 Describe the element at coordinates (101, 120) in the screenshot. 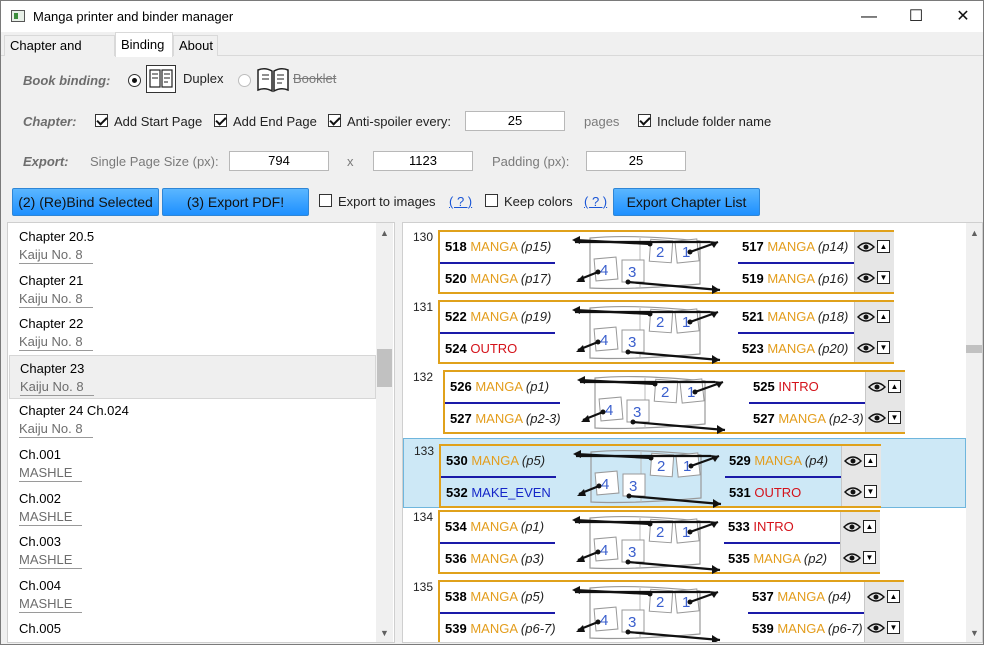

I see `add-start-page-checkbox` at that location.